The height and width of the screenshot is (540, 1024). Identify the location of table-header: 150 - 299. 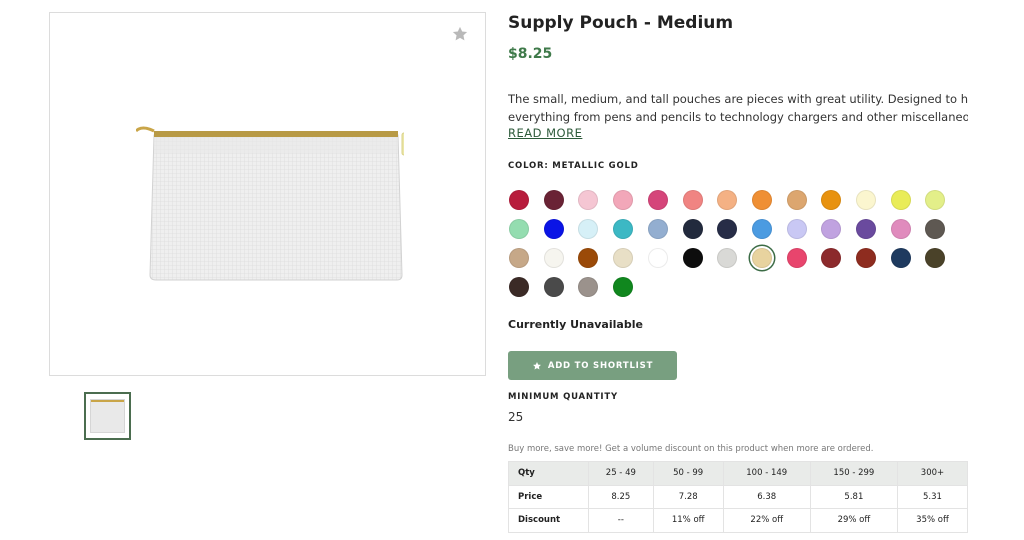
(853, 473).